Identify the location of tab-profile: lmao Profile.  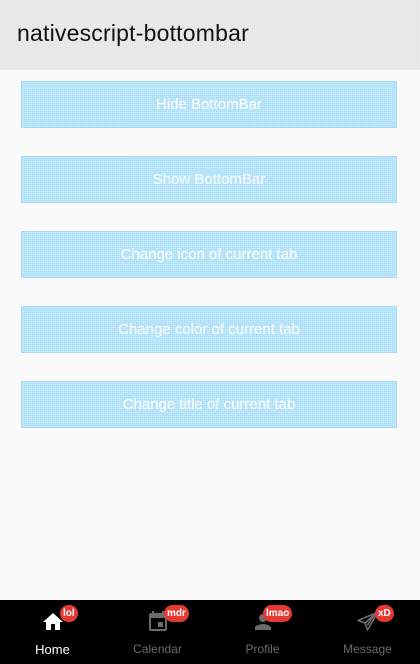
(262, 632).